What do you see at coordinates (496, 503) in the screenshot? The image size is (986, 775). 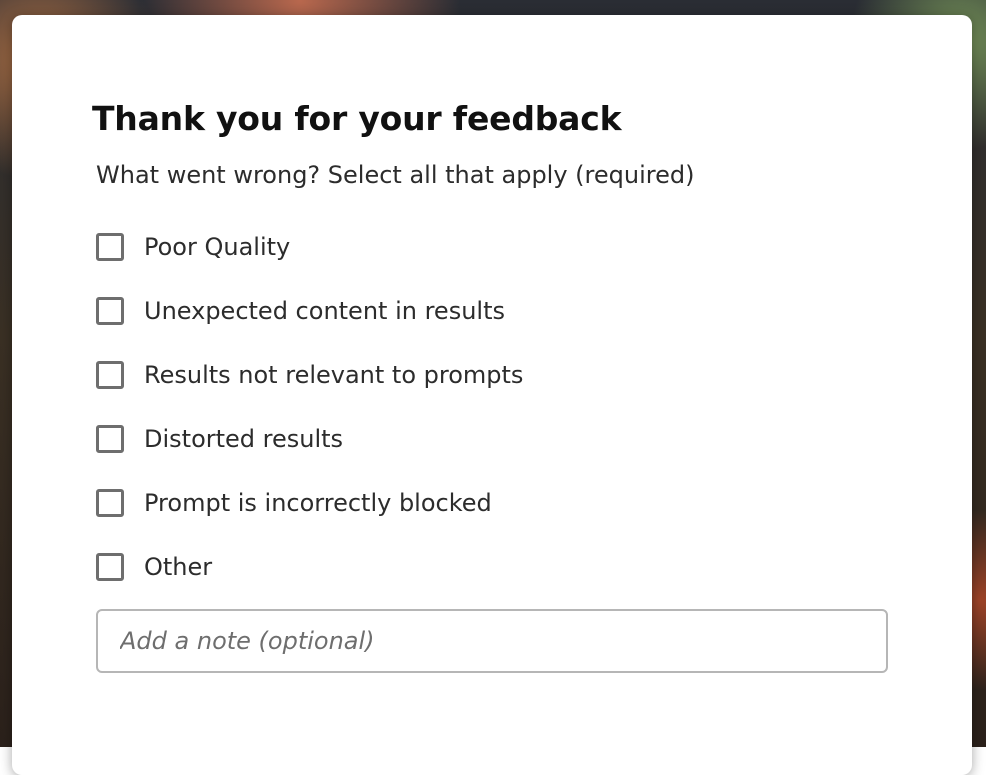 I see `option-incorrectly-blocked: Prompt is incorrectly blocked` at bounding box center [496, 503].